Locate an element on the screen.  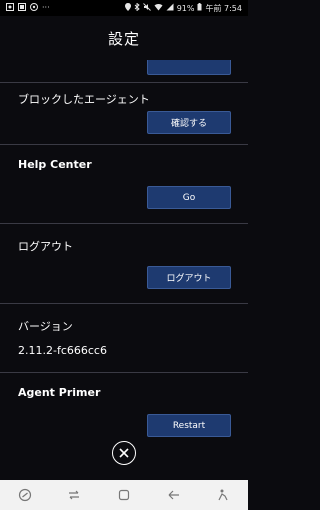
navigation-bar is located at coordinates (124, 495).